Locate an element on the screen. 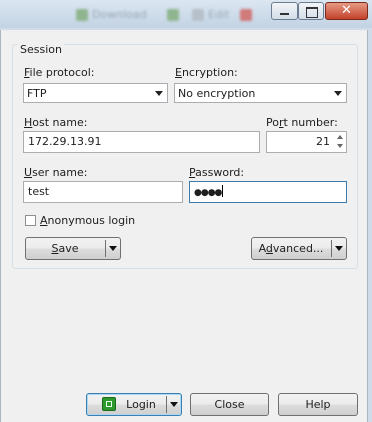  close-button: Close is located at coordinates (229, 404).